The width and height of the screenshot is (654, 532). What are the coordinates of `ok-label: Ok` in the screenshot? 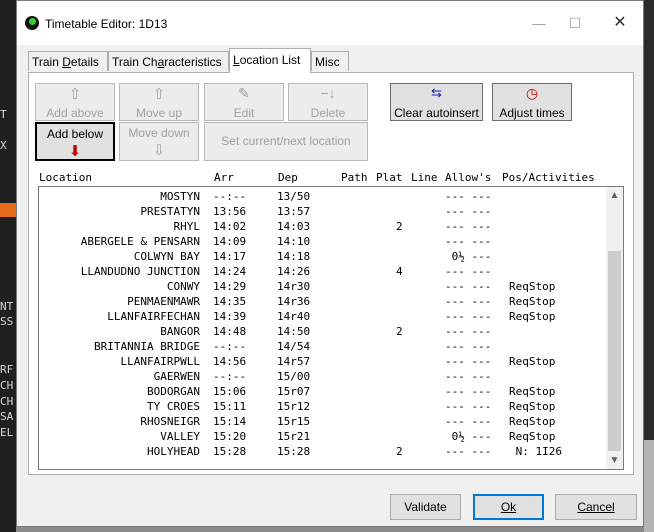 It's located at (508, 507).